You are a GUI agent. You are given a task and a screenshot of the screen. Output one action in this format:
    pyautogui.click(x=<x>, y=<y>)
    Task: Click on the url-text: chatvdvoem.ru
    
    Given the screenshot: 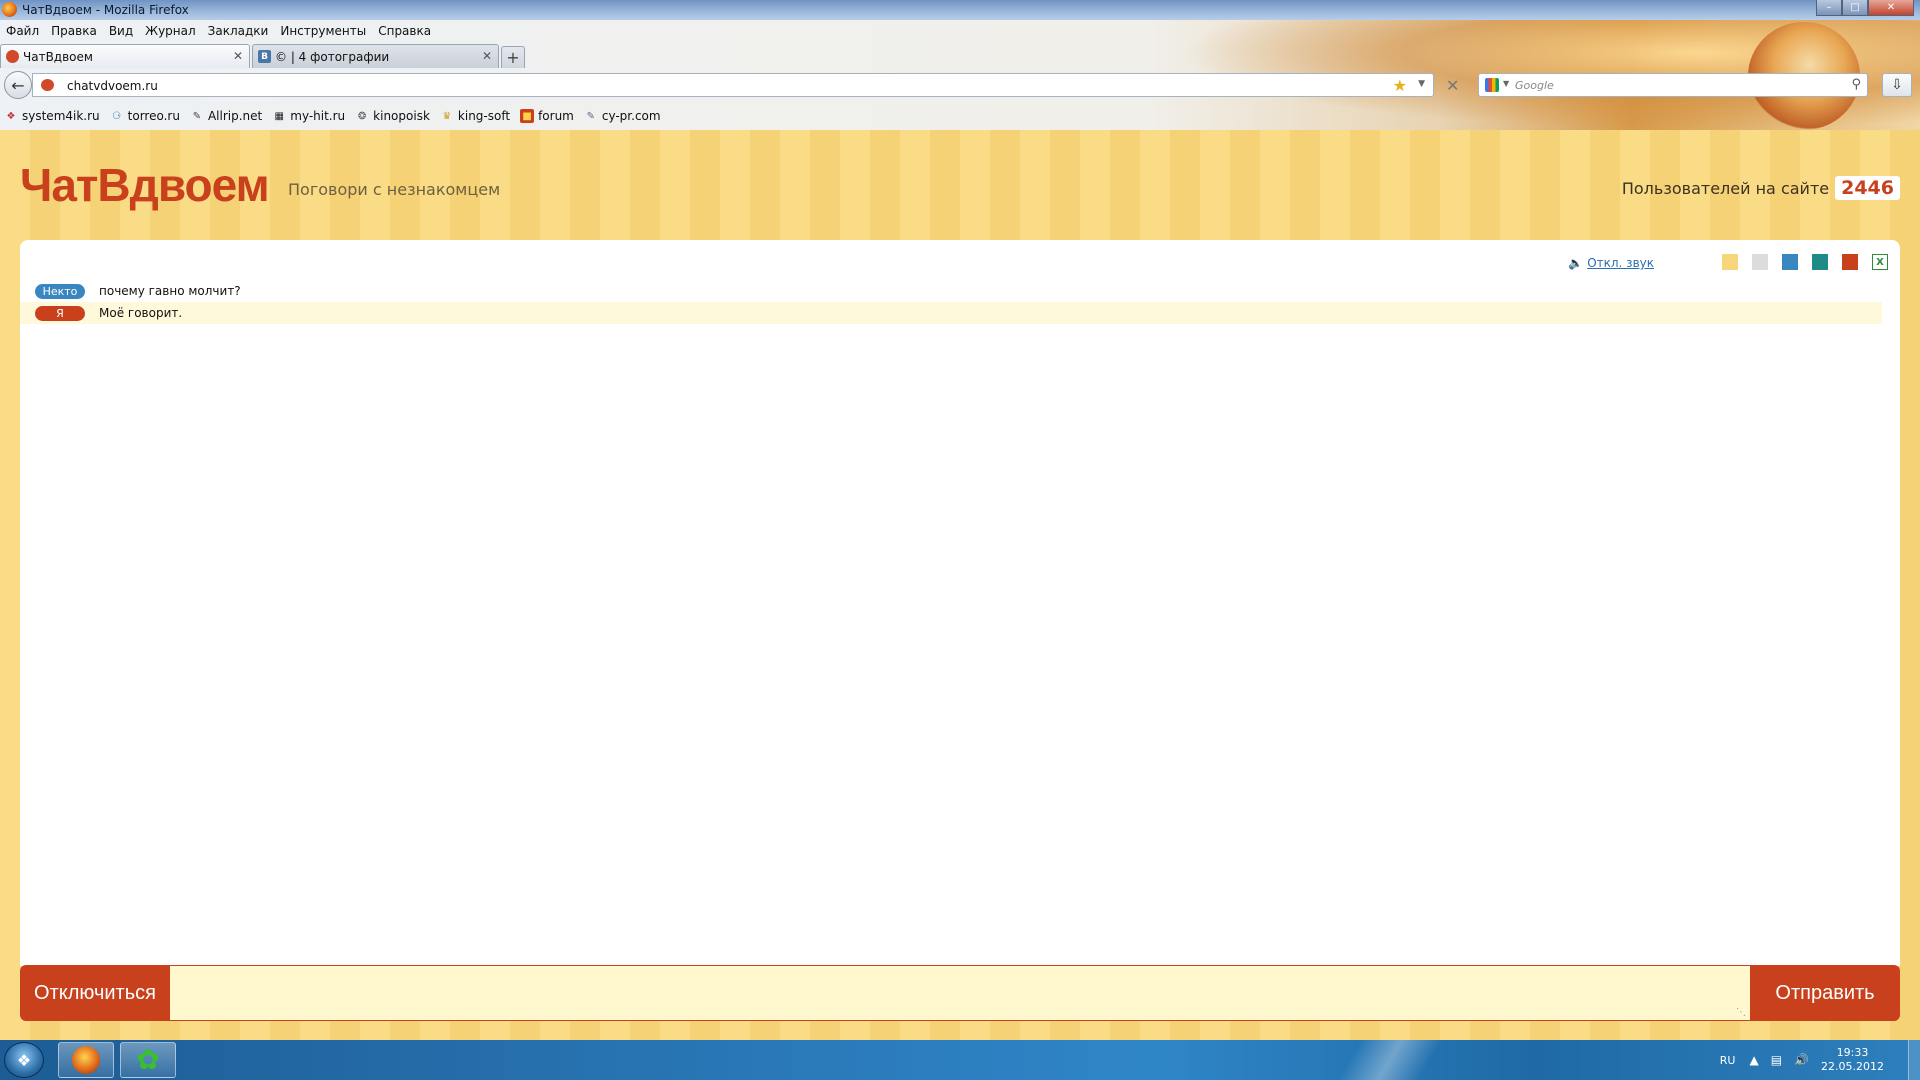 What is the action you would take?
    pyautogui.click(x=112, y=86)
    